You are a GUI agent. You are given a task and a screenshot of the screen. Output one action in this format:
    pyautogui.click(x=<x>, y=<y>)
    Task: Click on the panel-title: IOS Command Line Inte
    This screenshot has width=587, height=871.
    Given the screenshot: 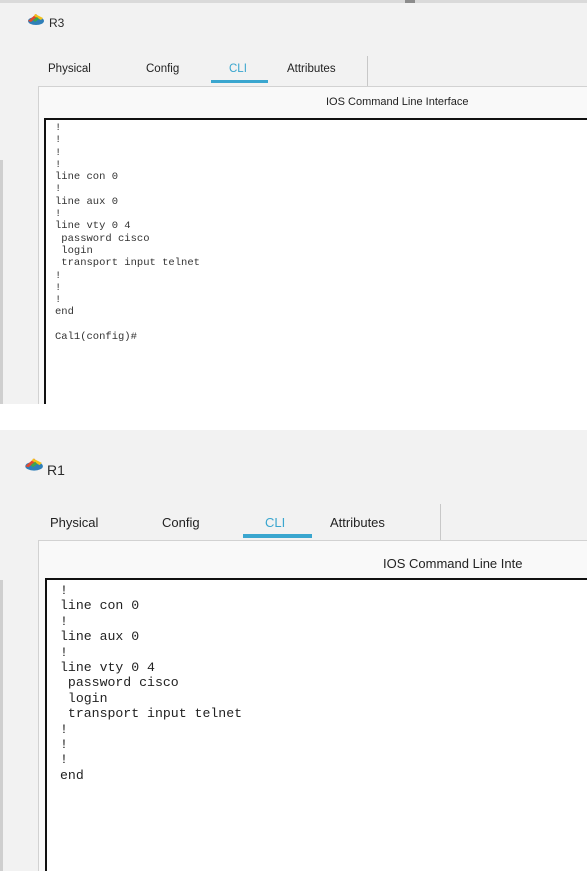 What is the action you would take?
    pyautogui.click(x=453, y=563)
    